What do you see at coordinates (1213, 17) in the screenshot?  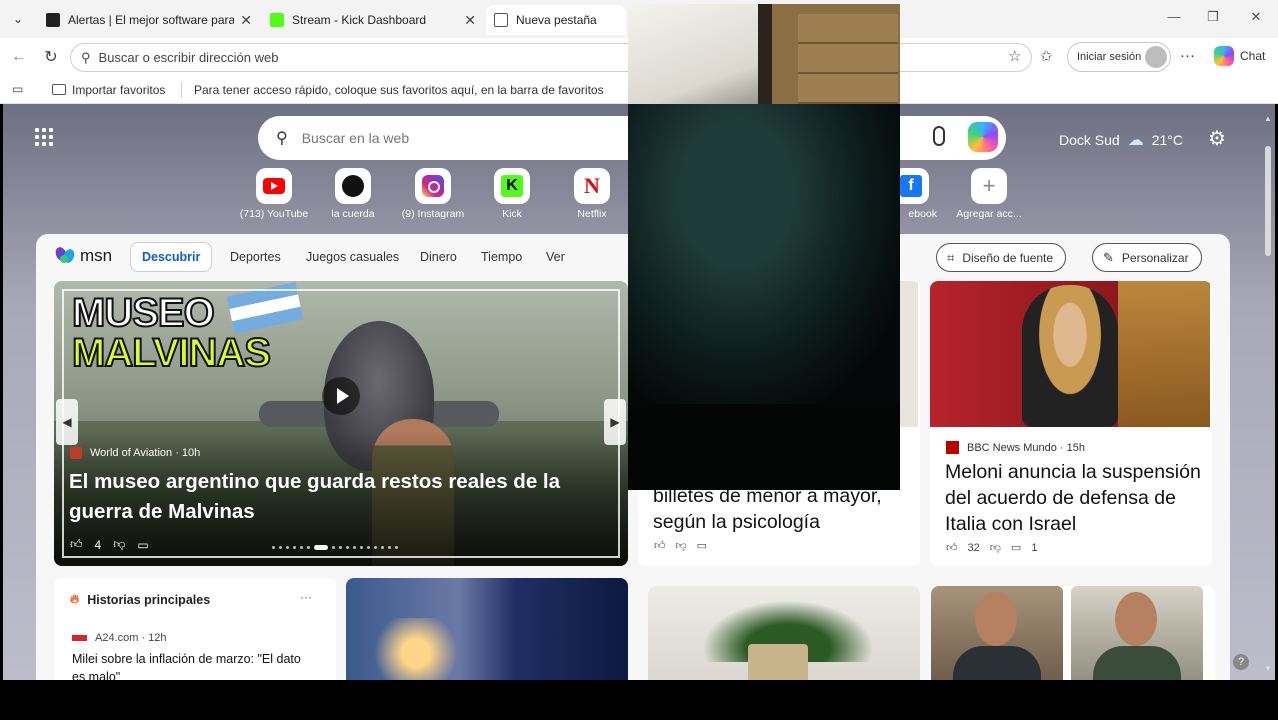 I see `restore-icon: ❐` at bounding box center [1213, 17].